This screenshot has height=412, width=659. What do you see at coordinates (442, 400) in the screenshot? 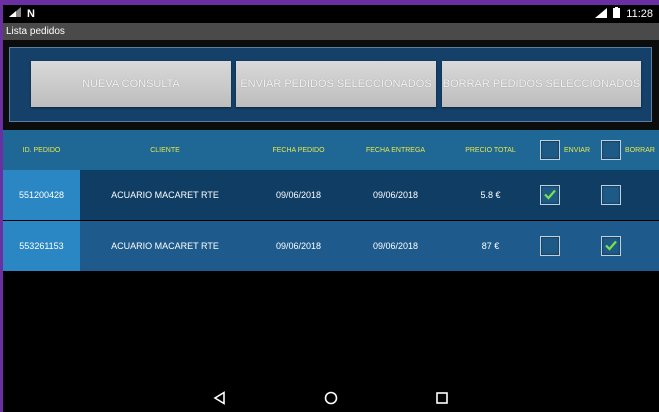
I see `recents-icon` at bounding box center [442, 400].